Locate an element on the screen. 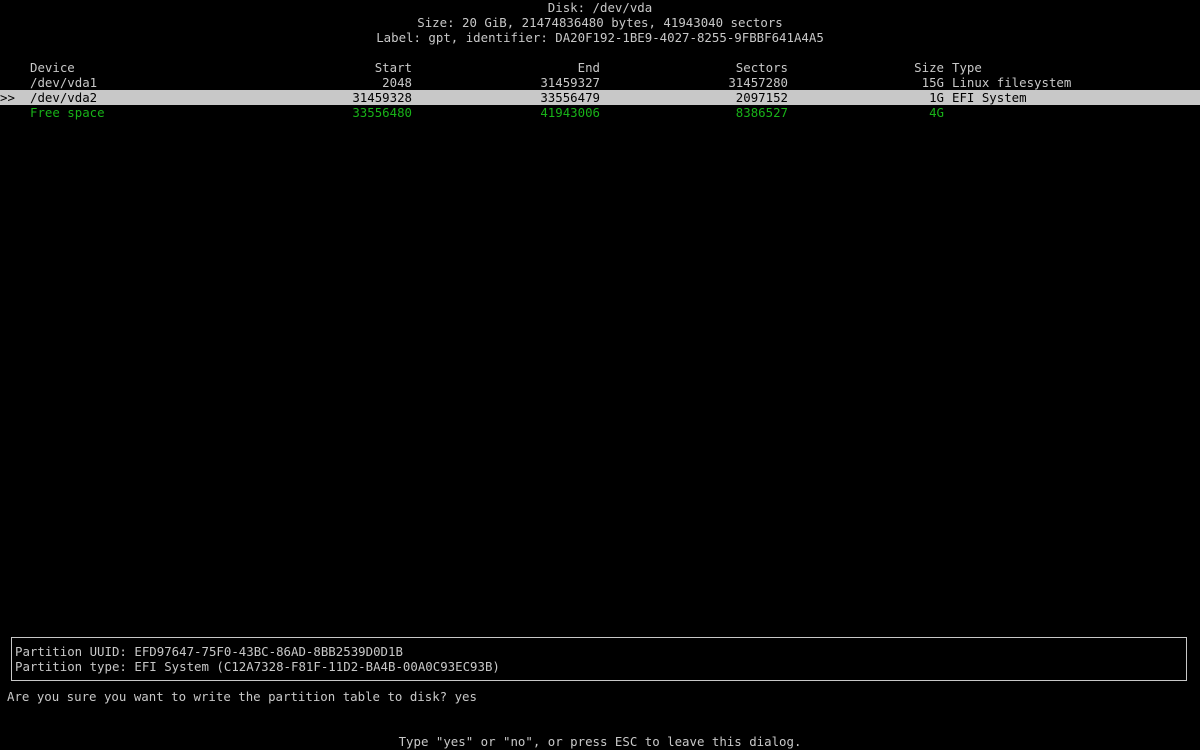 Image resolution: width=1200 pixels, height=750 pixels. column-header-type: Type is located at coordinates (967, 67).